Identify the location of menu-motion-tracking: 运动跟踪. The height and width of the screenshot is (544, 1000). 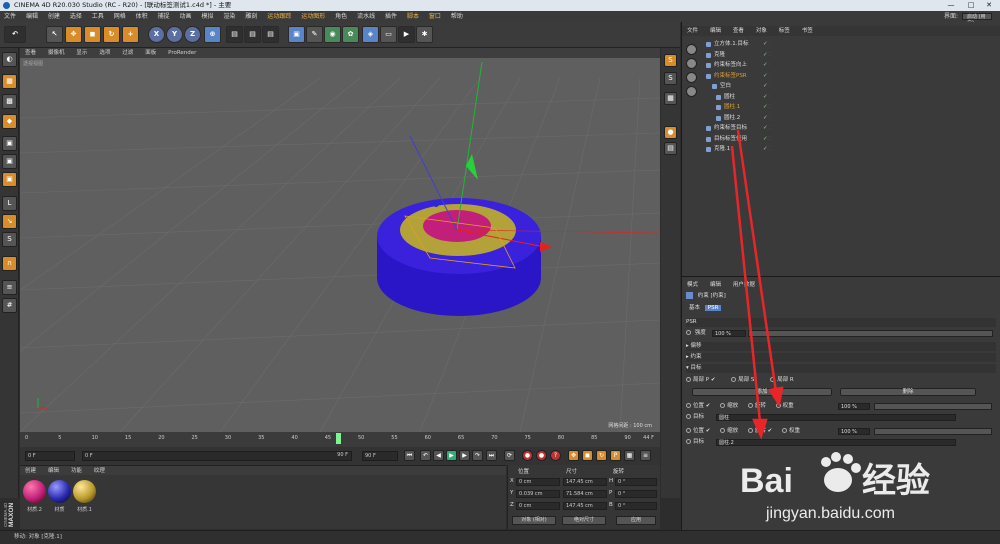
(279, 16).